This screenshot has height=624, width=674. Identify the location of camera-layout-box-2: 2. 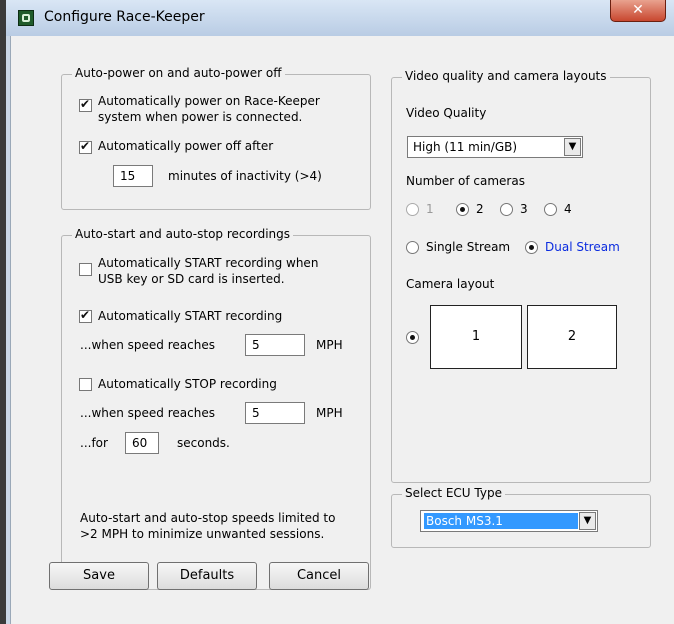
(572, 337).